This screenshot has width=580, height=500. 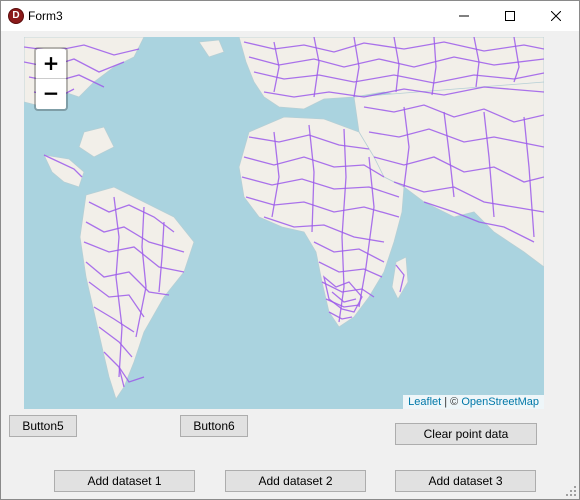 What do you see at coordinates (465, 481) in the screenshot?
I see `add-dataset-3-button: Add dataset 3` at bounding box center [465, 481].